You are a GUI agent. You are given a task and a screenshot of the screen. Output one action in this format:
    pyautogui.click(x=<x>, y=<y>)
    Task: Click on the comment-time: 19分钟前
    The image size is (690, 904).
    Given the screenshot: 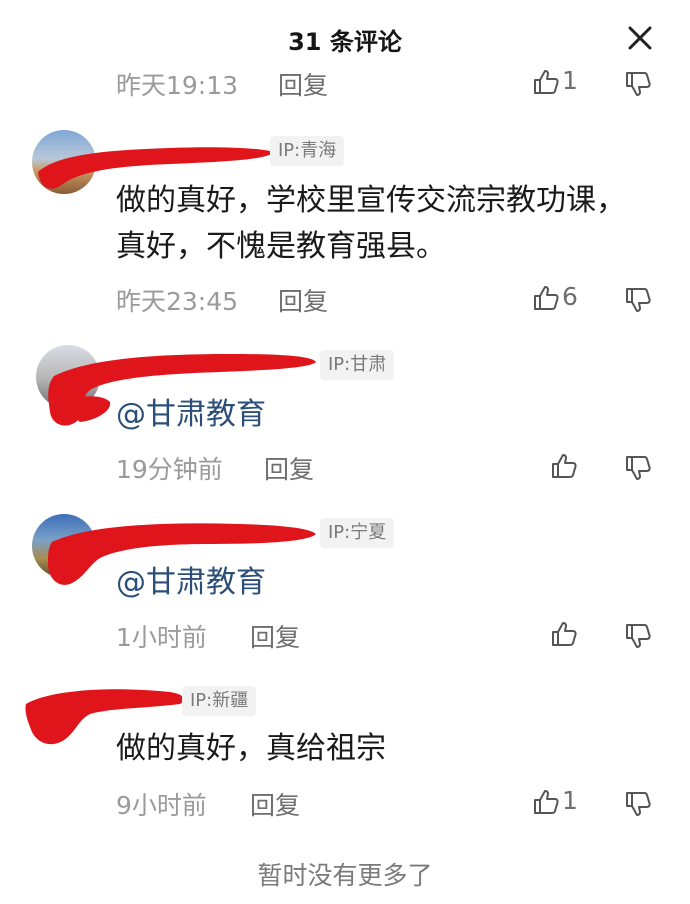 What is the action you would take?
    pyautogui.click(x=169, y=469)
    